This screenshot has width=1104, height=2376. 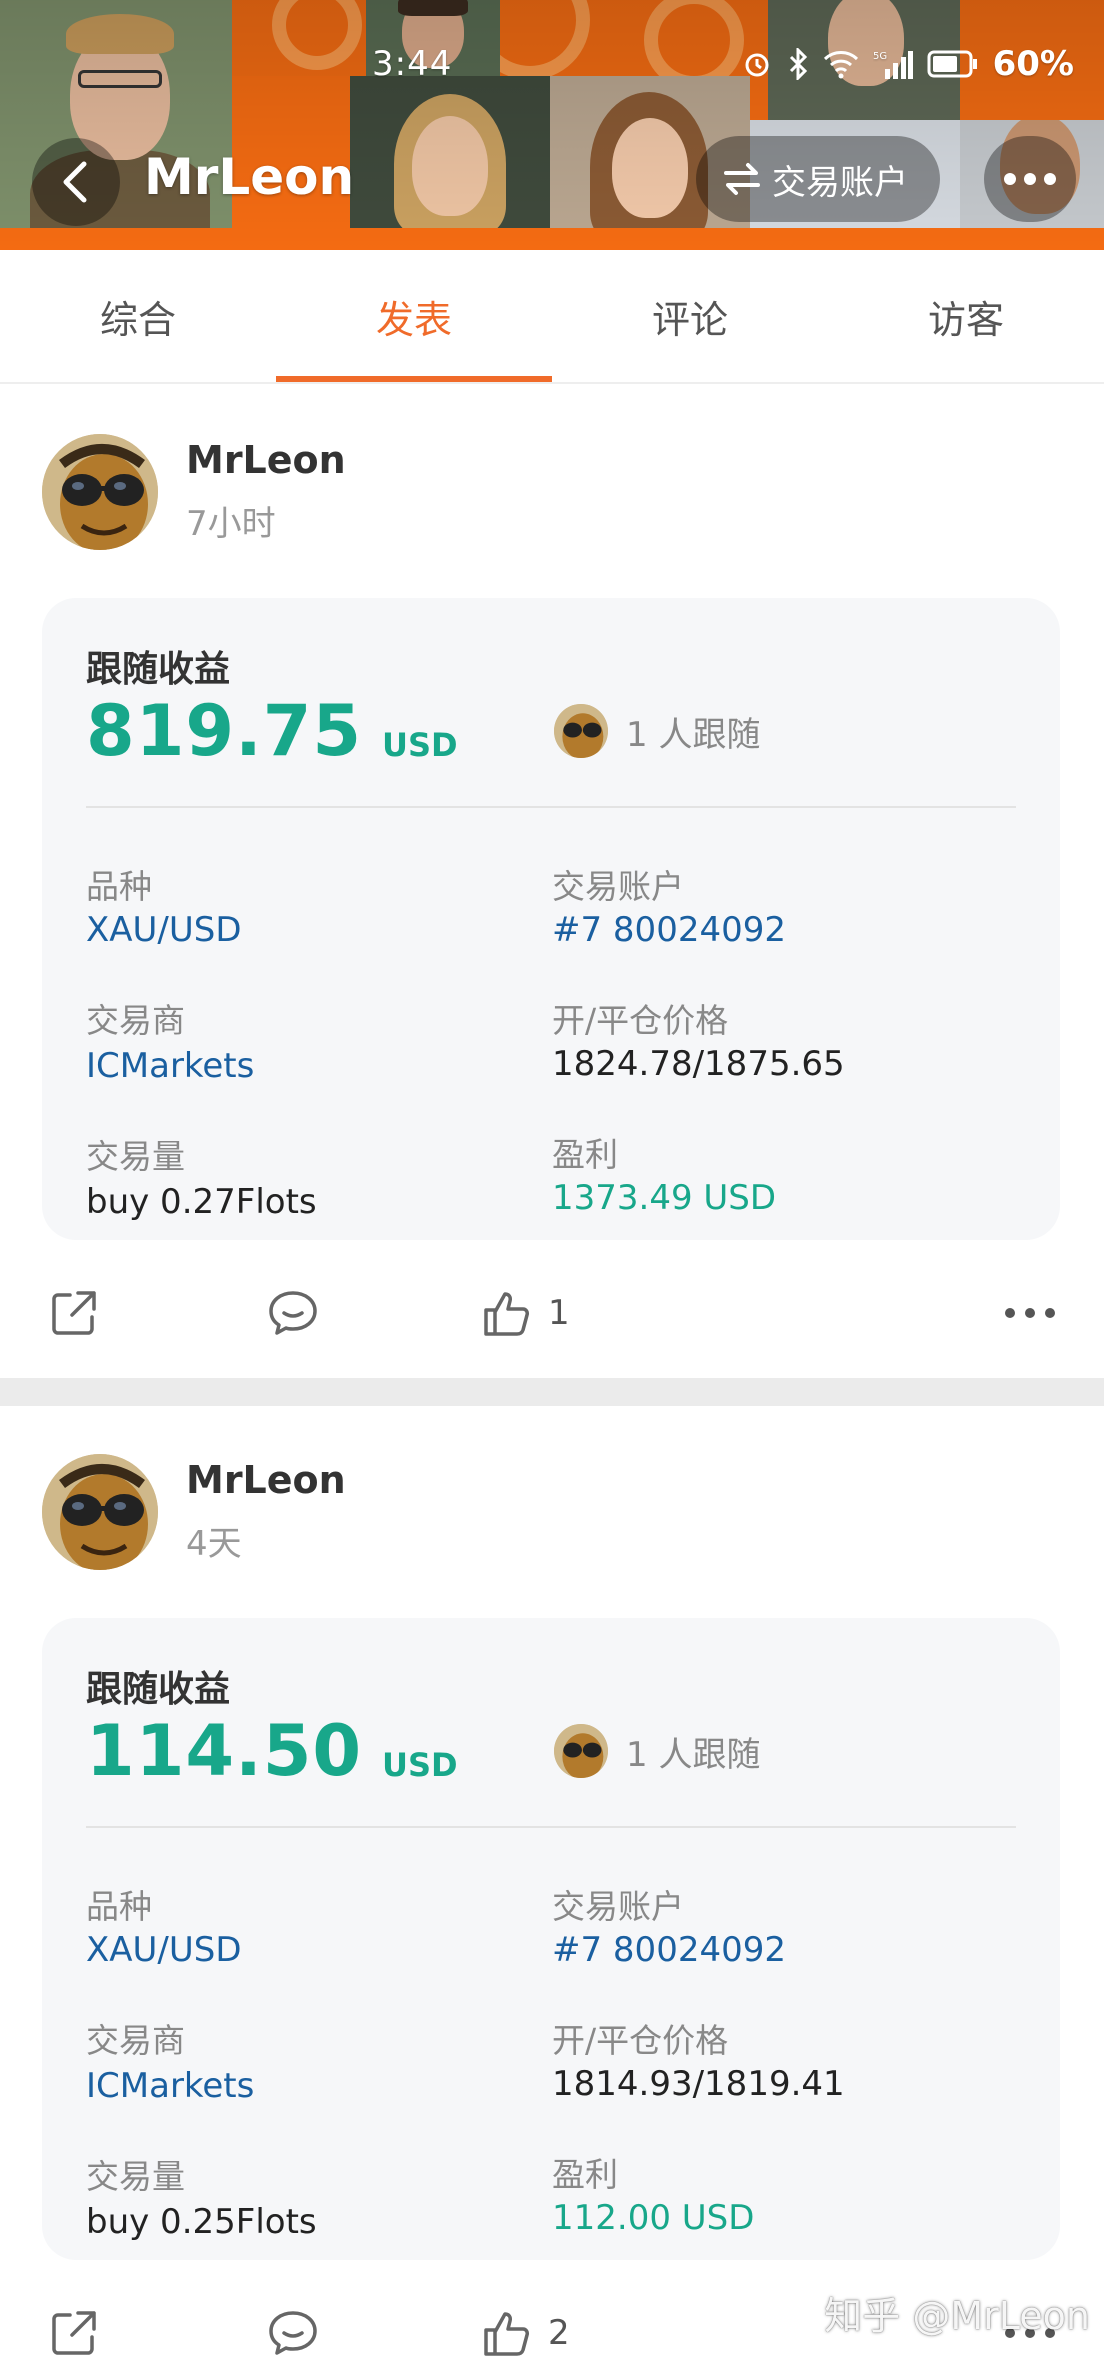 I want to click on like-count: 2, so click(x=559, y=2333).